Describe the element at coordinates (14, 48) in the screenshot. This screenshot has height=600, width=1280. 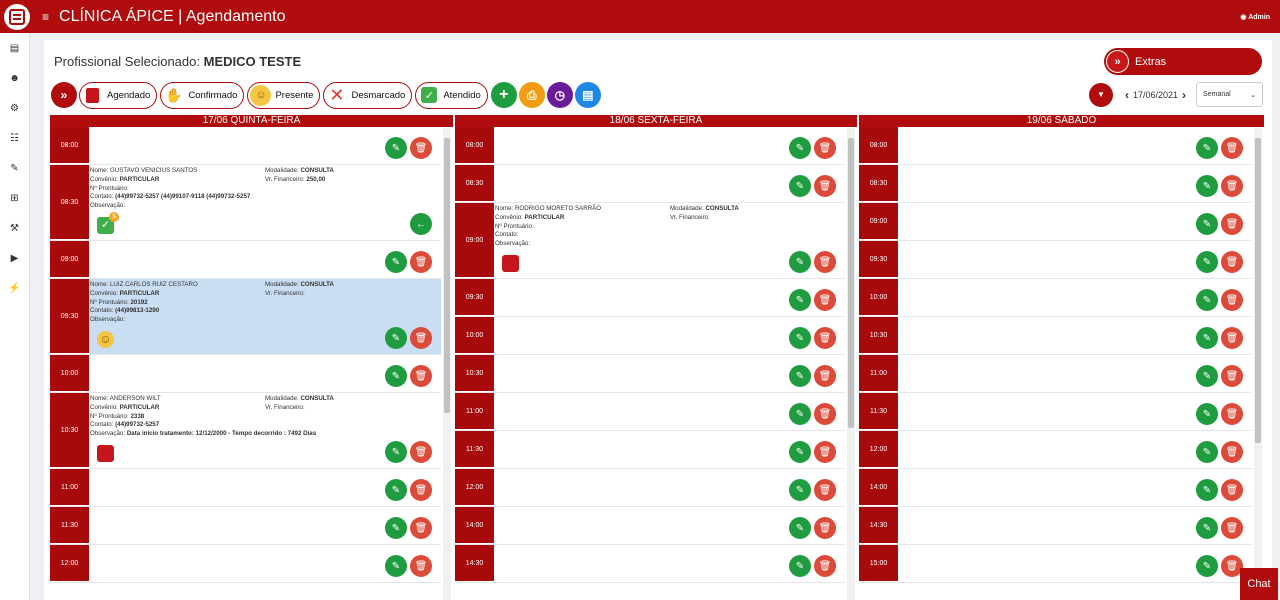
I see `book-icon: ▤` at that location.